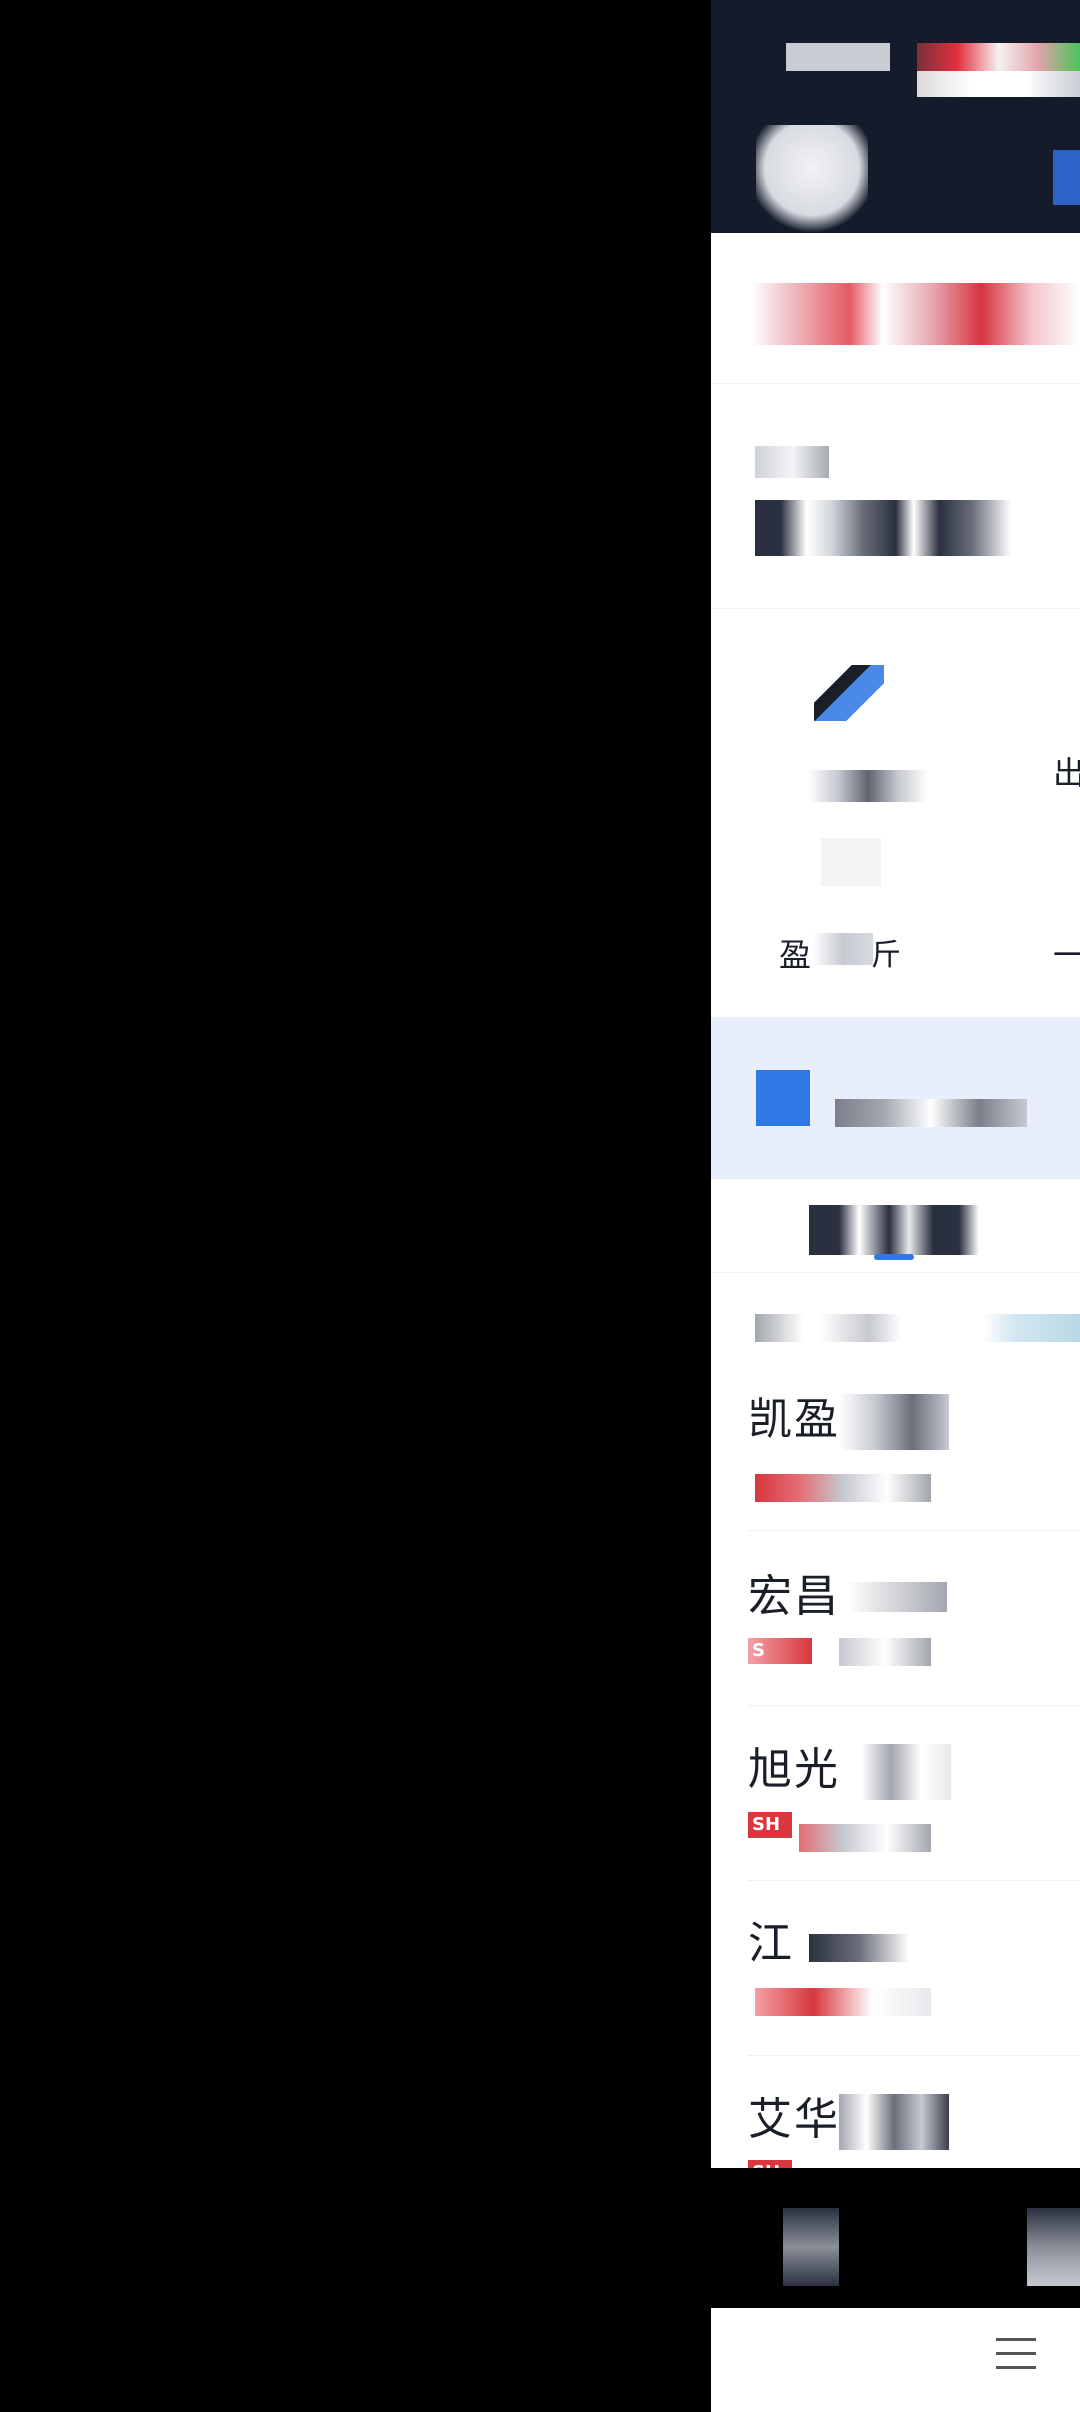 The image size is (1080, 2412). What do you see at coordinates (895, 2238) in the screenshot?
I see `bottom-tab-strip` at bounding box center [895, 2238].